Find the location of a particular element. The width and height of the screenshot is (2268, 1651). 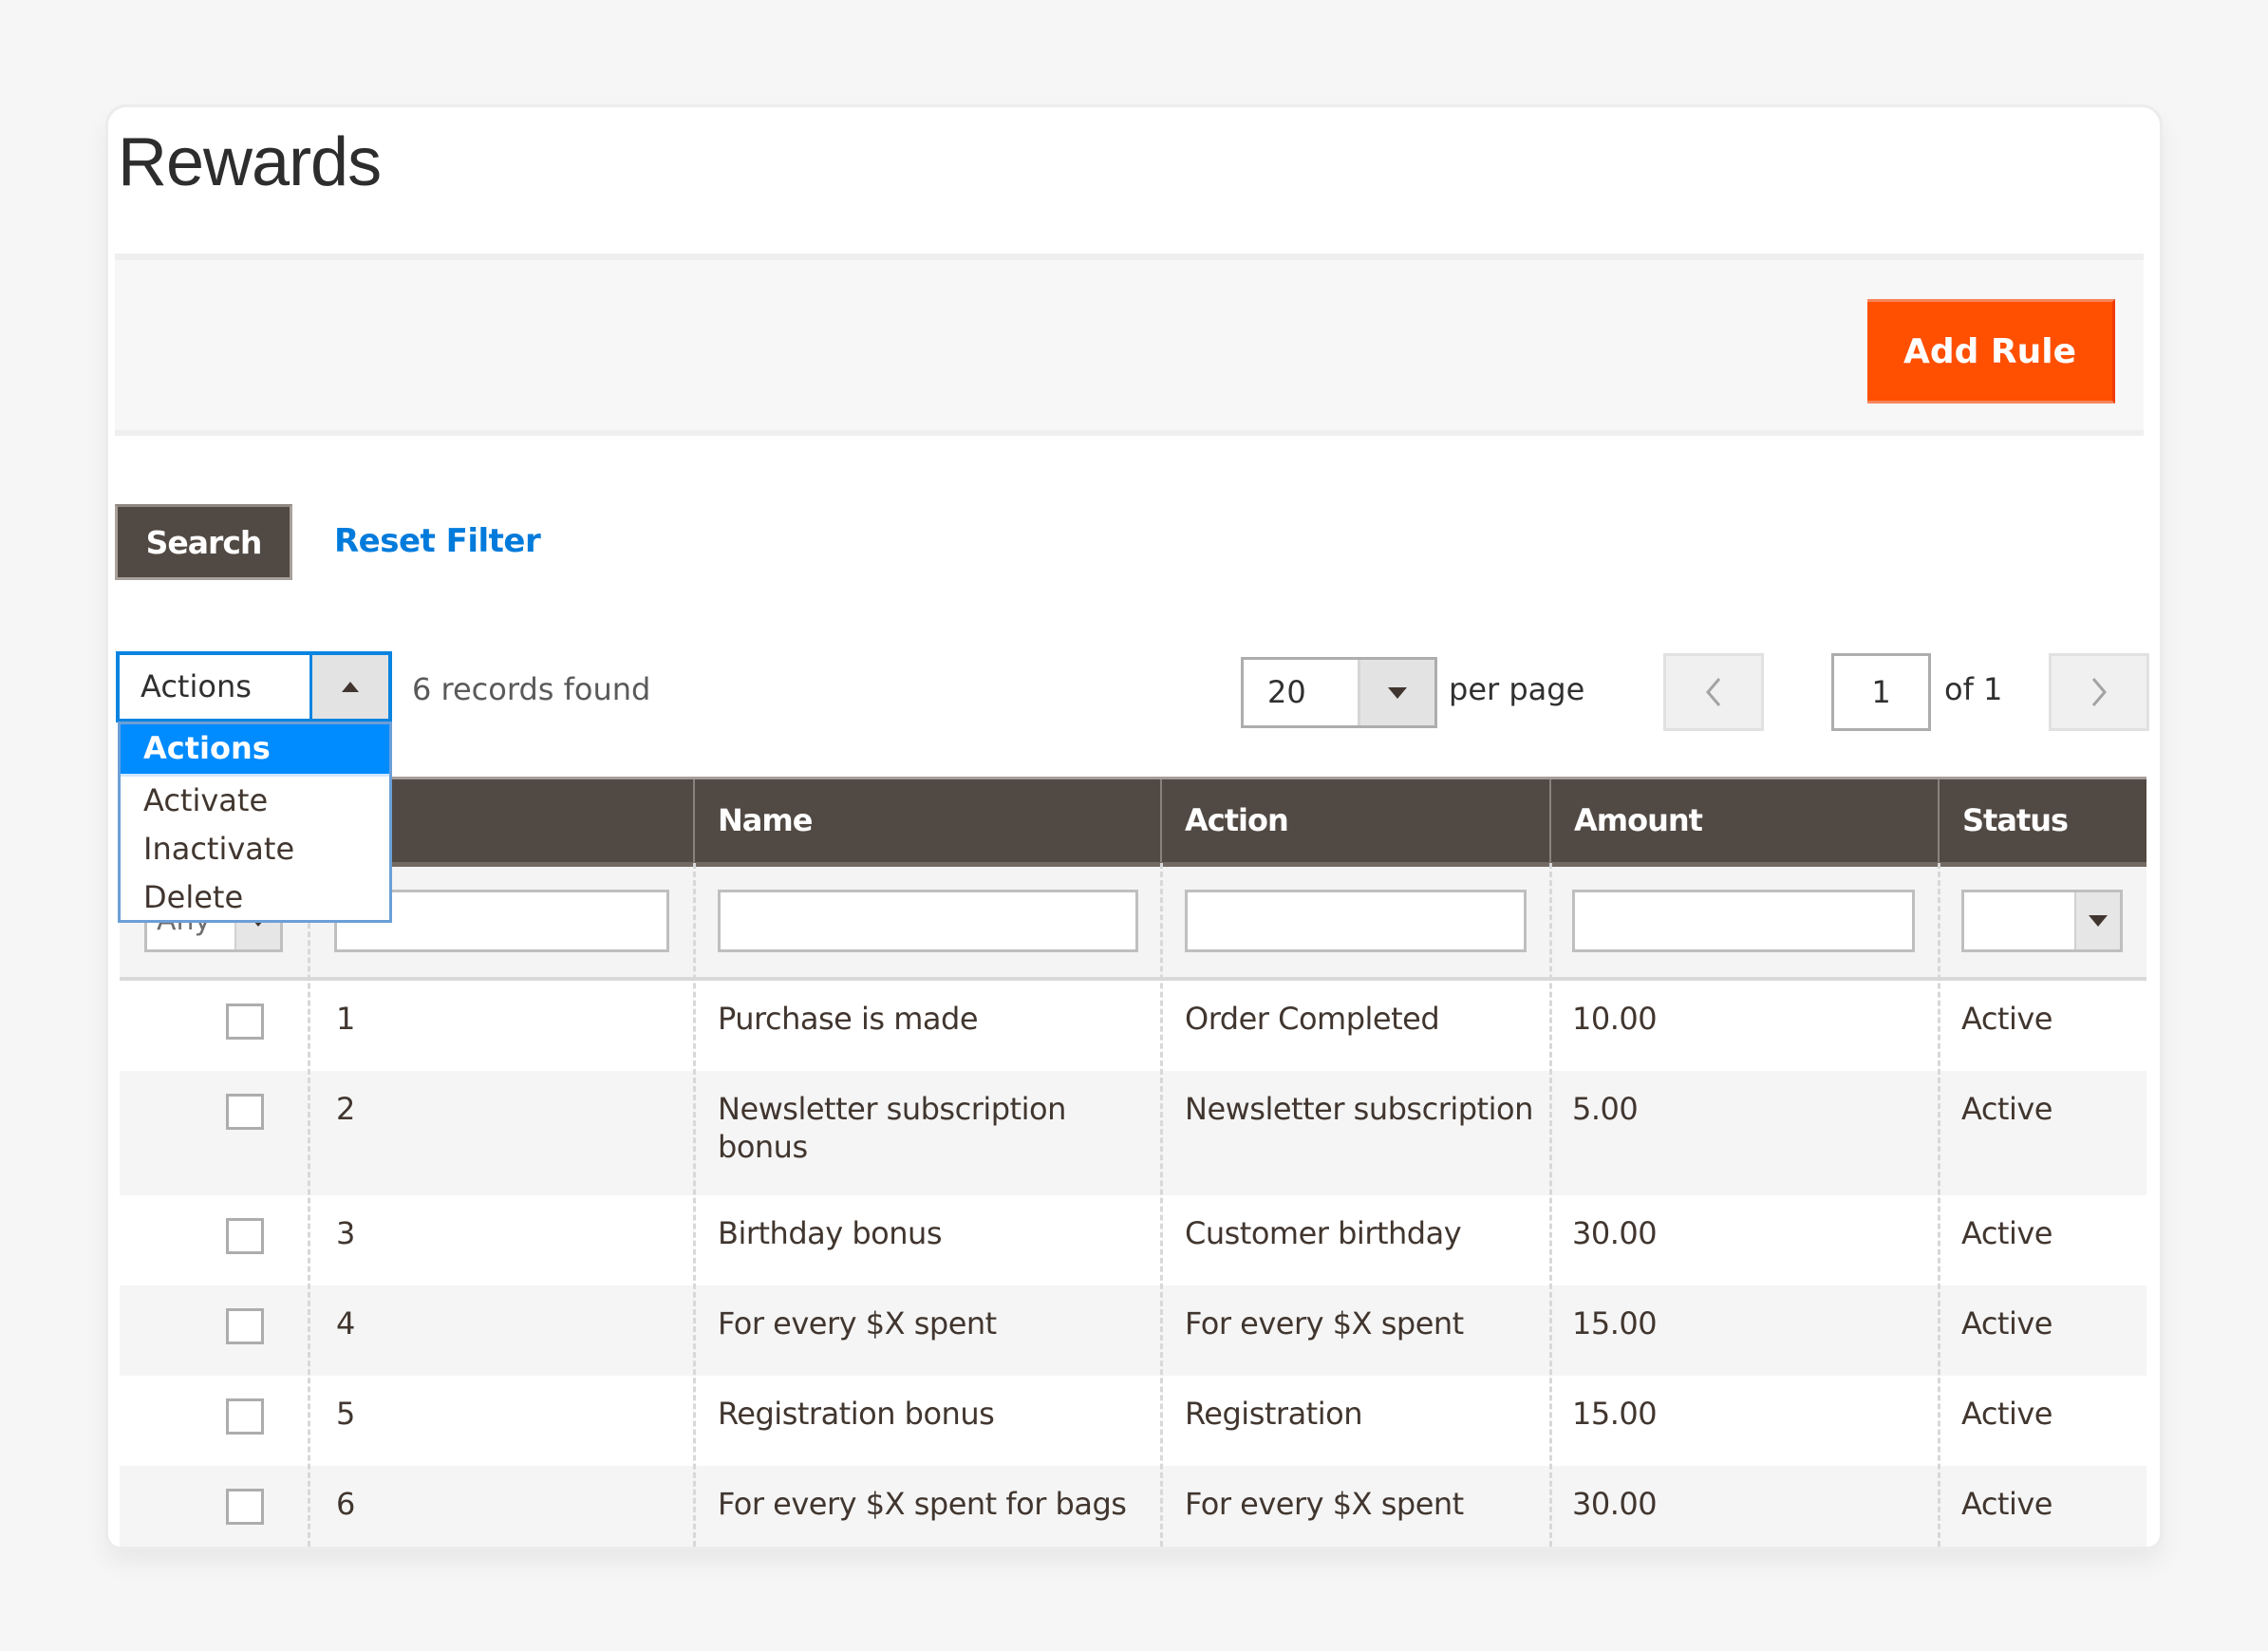

mass-actions-dropdown: Actions Activate Inactivate Delete is located at coordinates (255, 823).